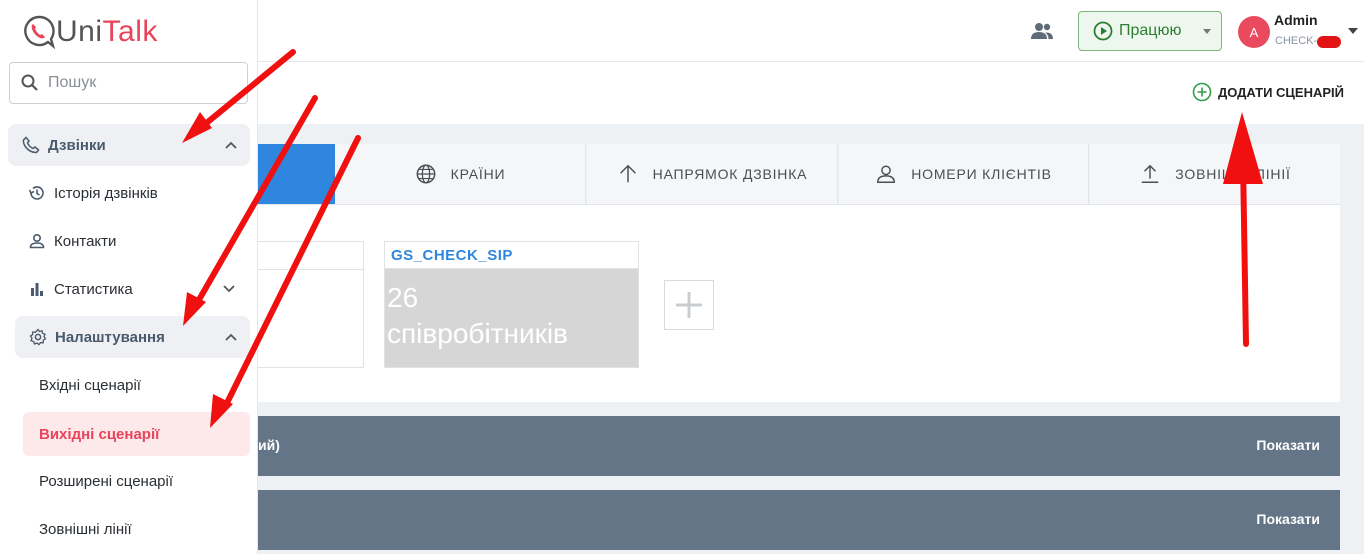  I want to click on sidebar-item-label: Зовнішні лінії, so click(85, 529).